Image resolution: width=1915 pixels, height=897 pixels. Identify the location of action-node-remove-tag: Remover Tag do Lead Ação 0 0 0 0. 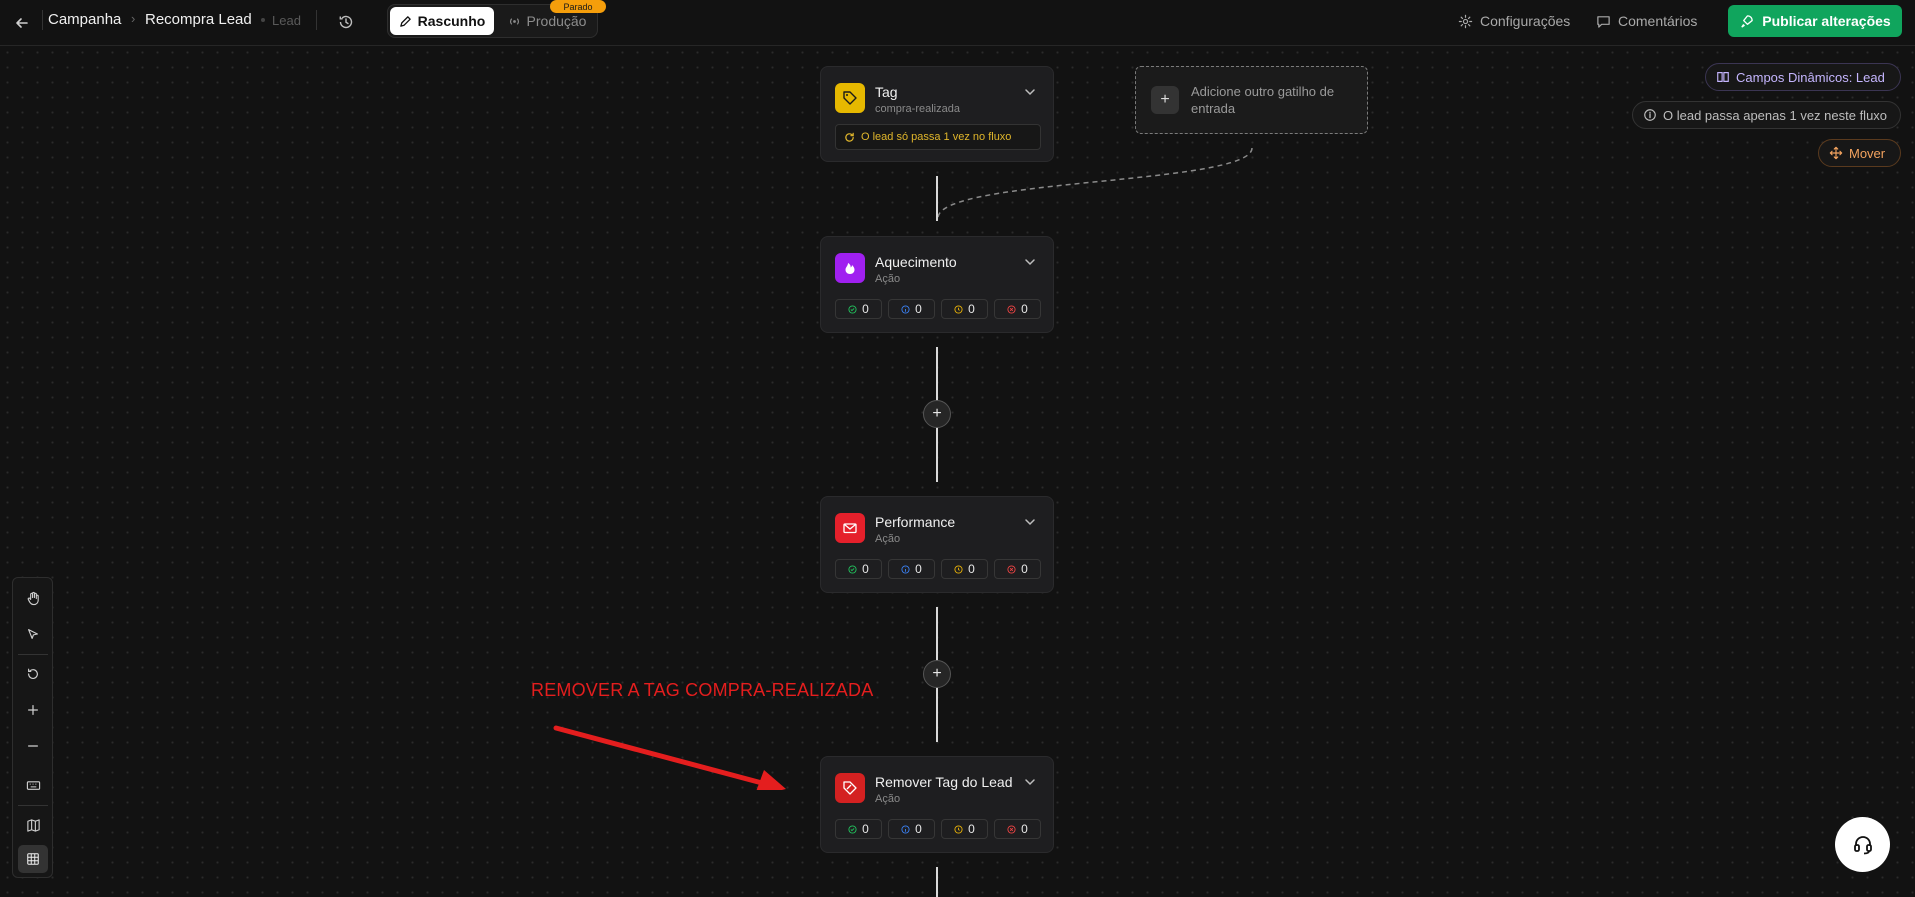
(937, 804).